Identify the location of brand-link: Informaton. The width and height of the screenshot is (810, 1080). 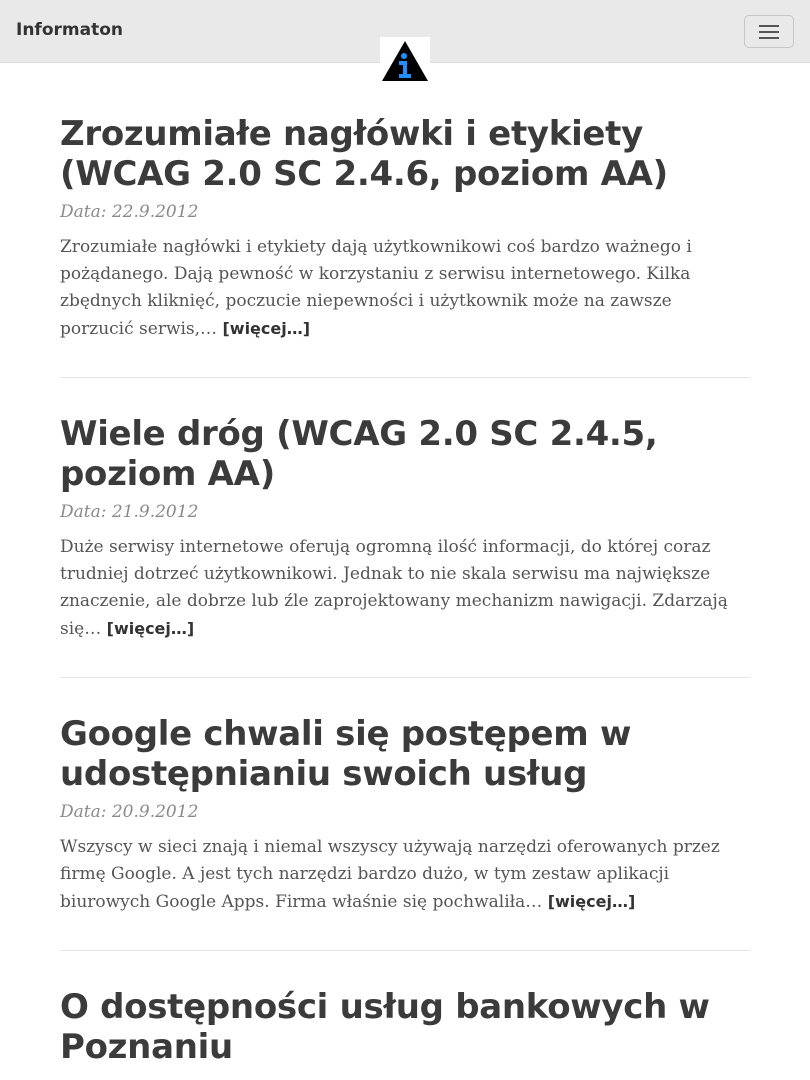
(69, 30).